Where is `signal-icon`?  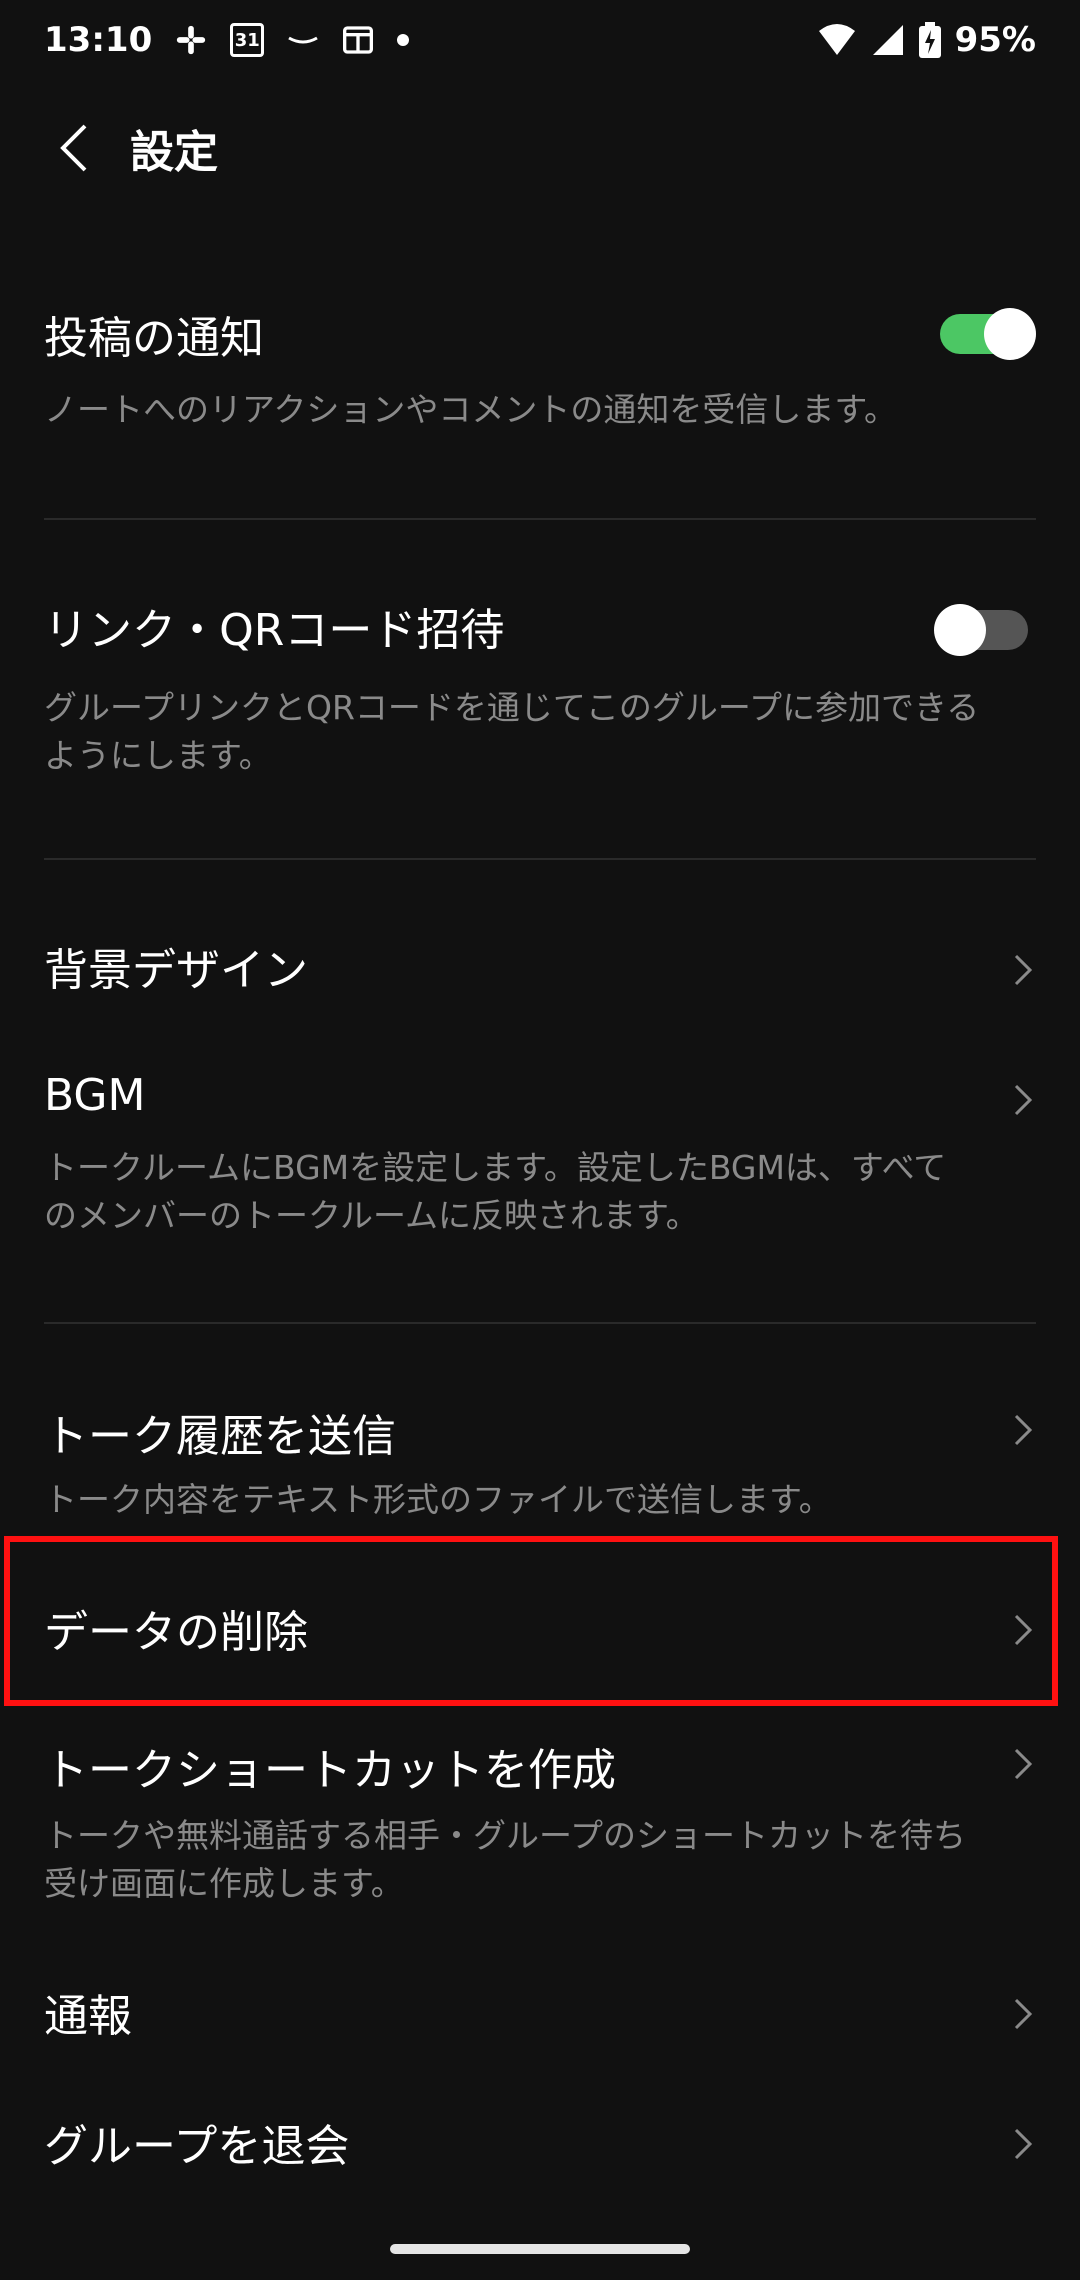
signal-icon is located at coordinates (888, 40).